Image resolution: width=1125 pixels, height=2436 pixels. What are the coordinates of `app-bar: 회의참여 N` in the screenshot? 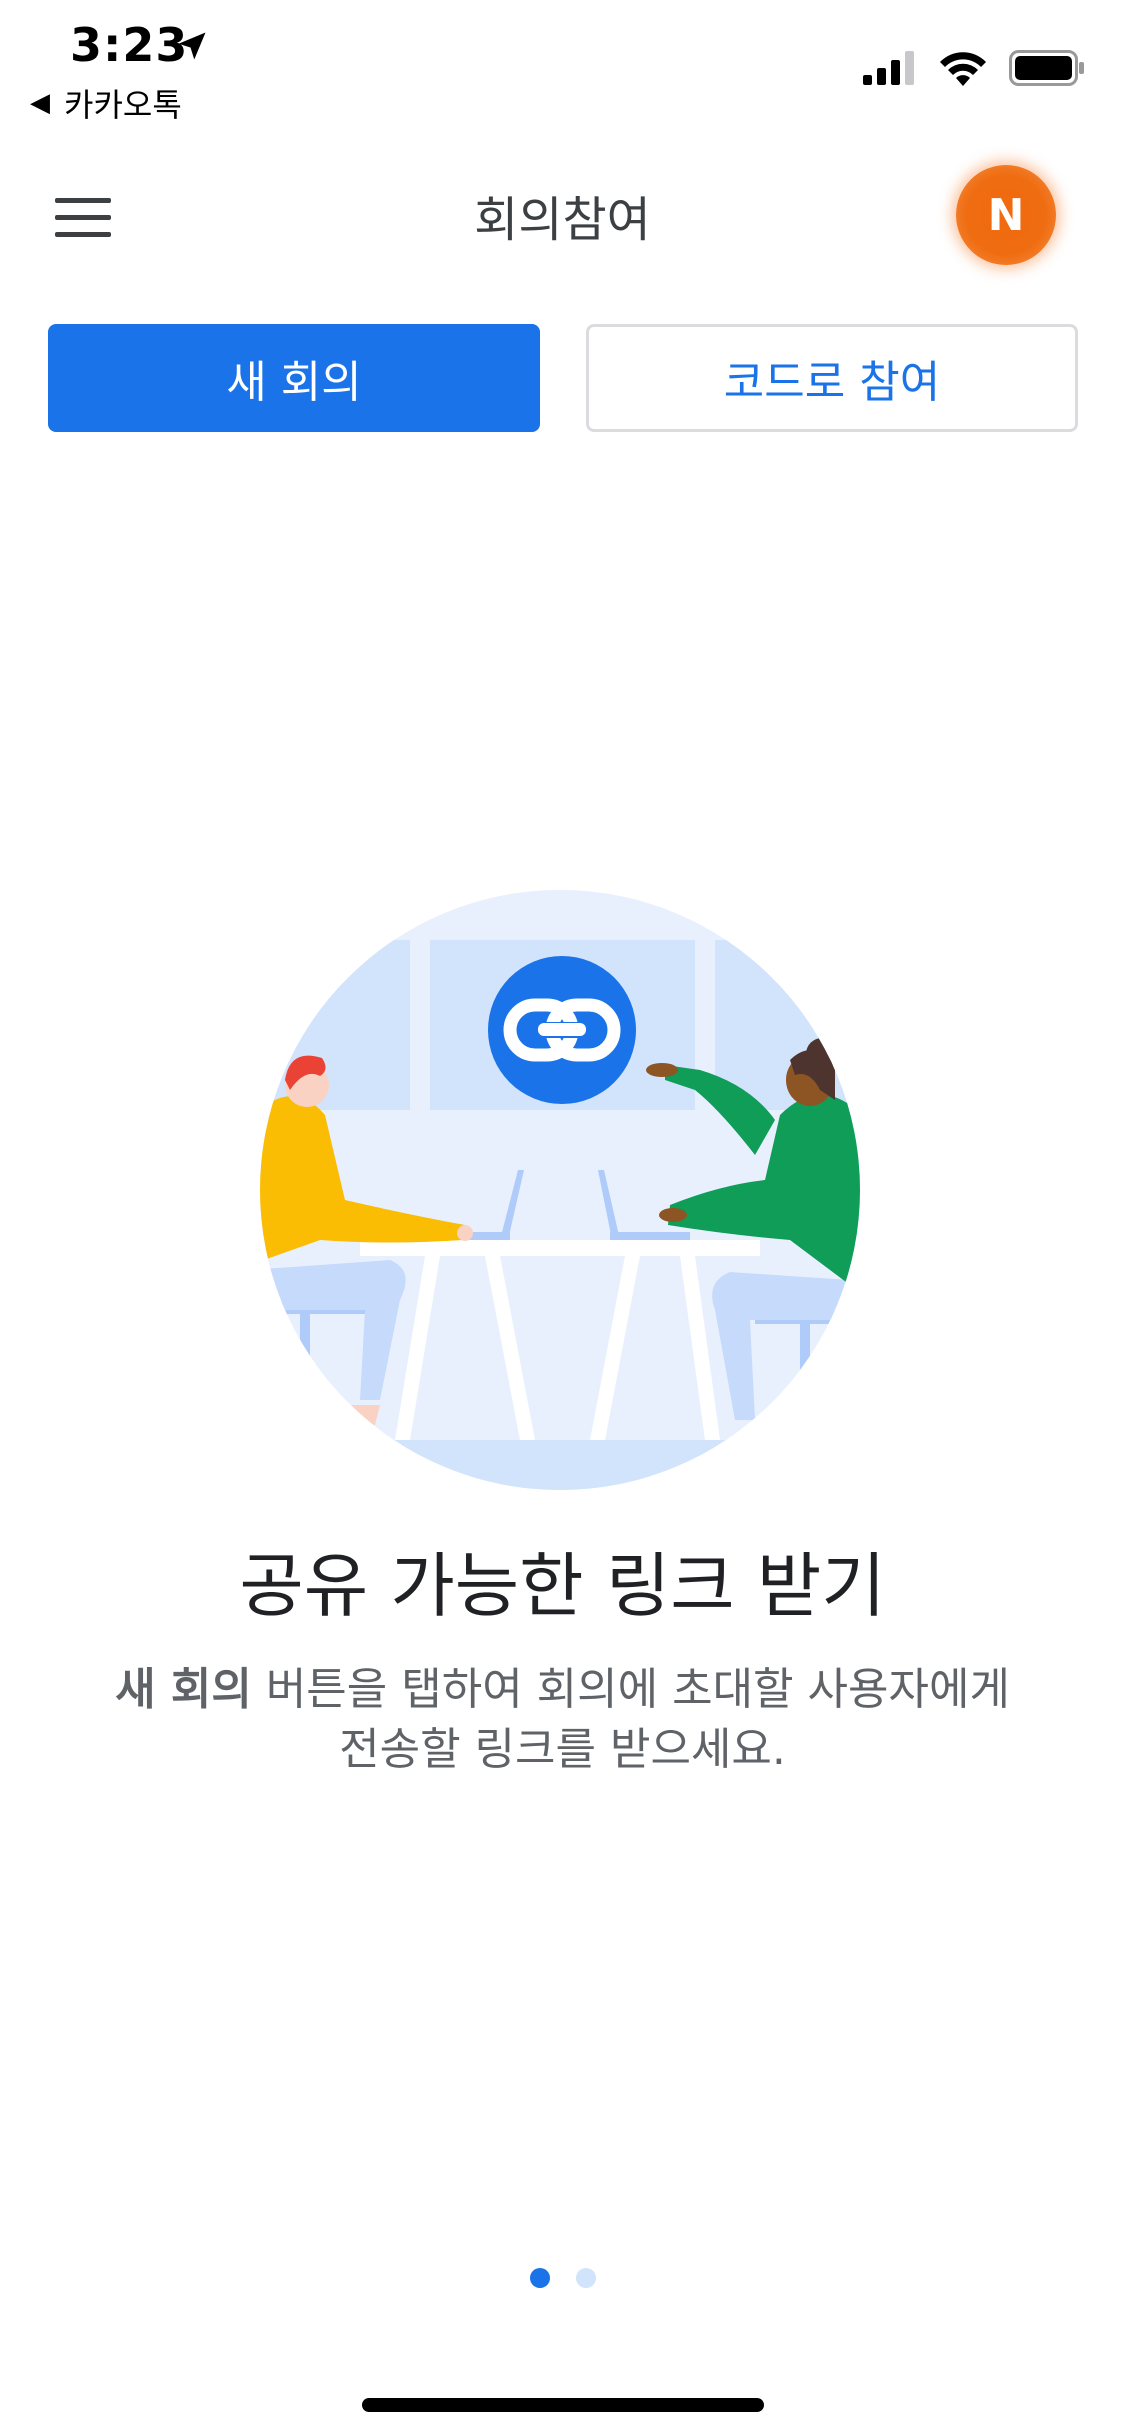 It's located at (562, 215).